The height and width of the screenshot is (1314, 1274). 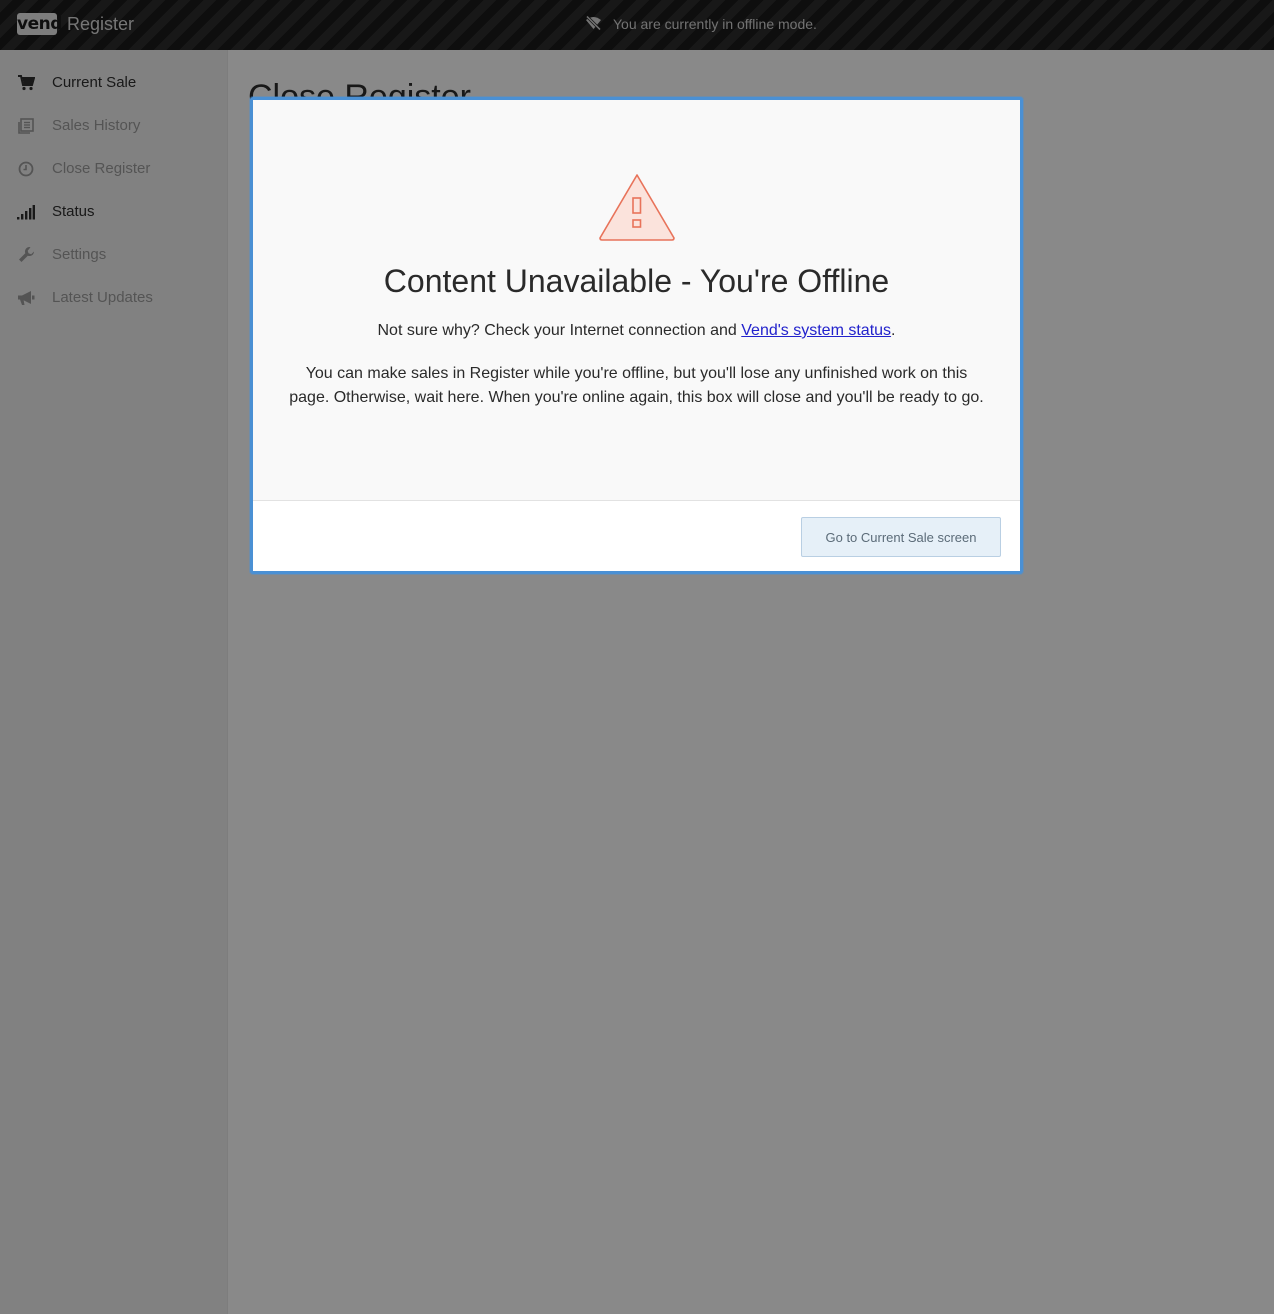 I want to click on modal-heading: Content Unavailable - You're Offline, so click(x=636, y=281).